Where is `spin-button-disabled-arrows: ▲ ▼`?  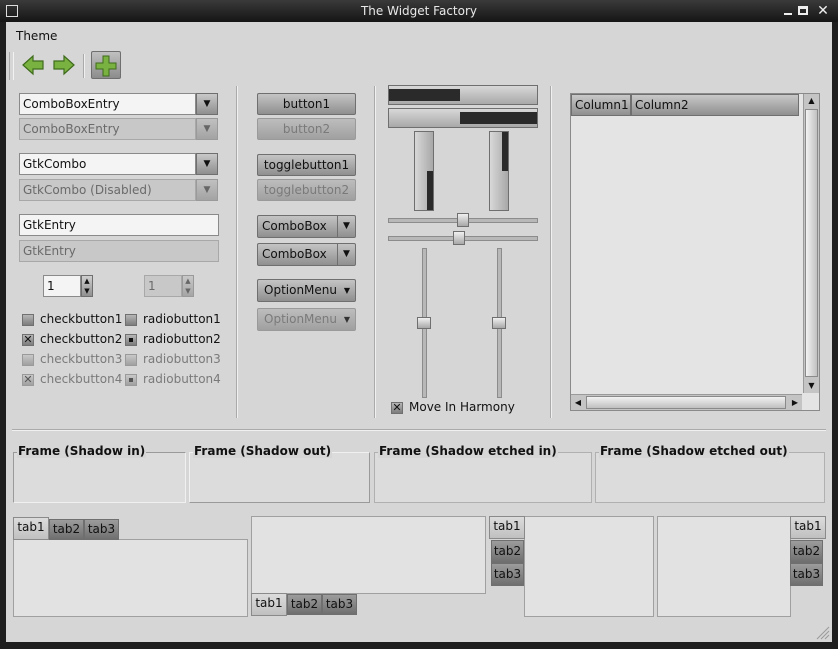 spin-button-disabled-arrows: ▲ ▼ is located at coordinates (188, 286).